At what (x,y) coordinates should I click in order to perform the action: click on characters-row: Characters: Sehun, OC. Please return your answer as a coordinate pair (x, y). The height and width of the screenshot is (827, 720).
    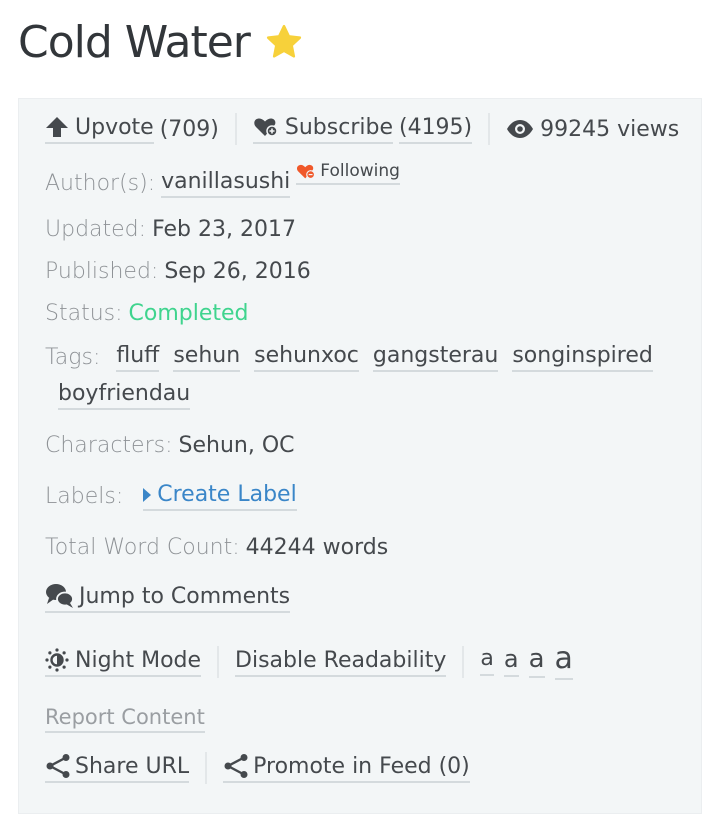
    Looking at the image, I should click on (170, 445).